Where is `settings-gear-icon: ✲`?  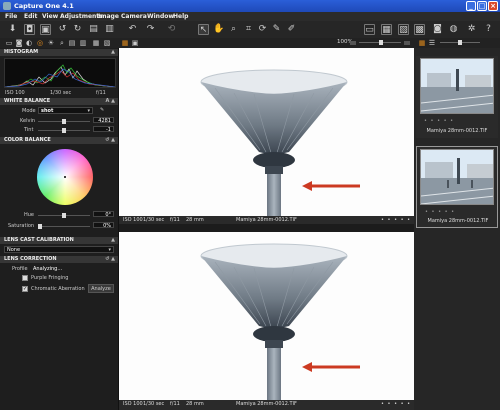 settings-gear-icon: ✲ is located at coordinates (471, 29).